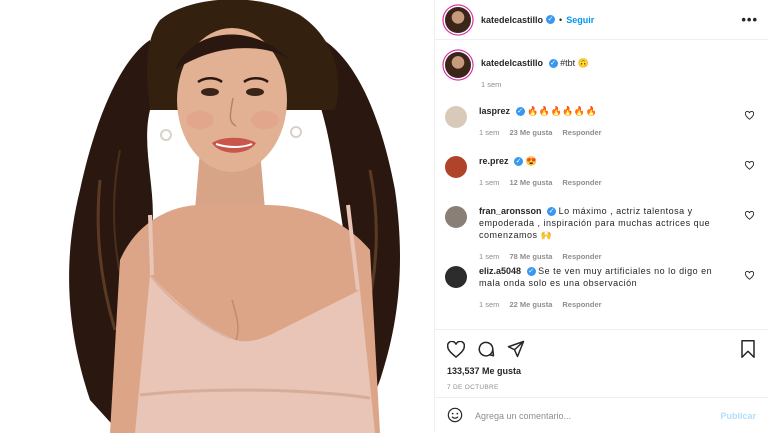 The width and height of the screenshot is (768, 433). Describe the element at coordinates (458, 19) in the screenshot. I see `author-avatar` at that location.